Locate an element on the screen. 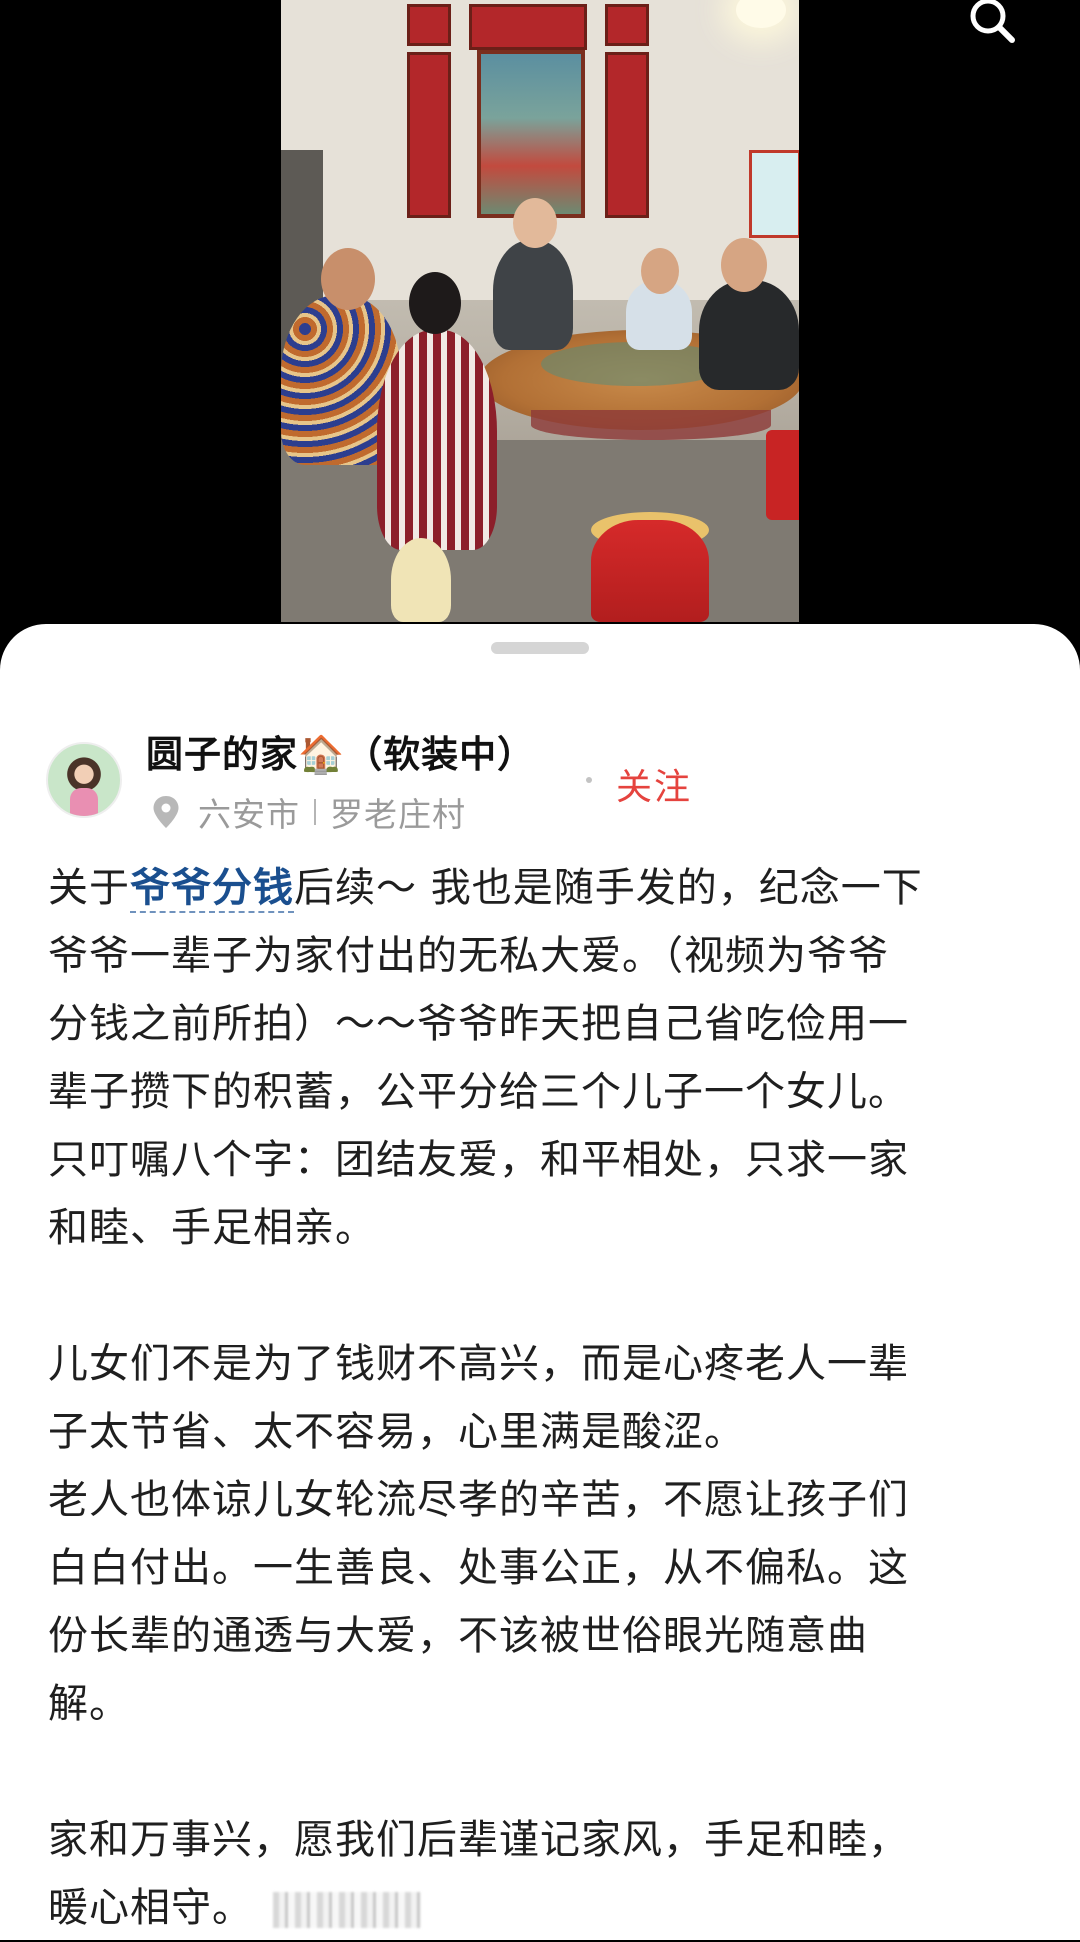  video-floor is located at coordinates (540, 531).